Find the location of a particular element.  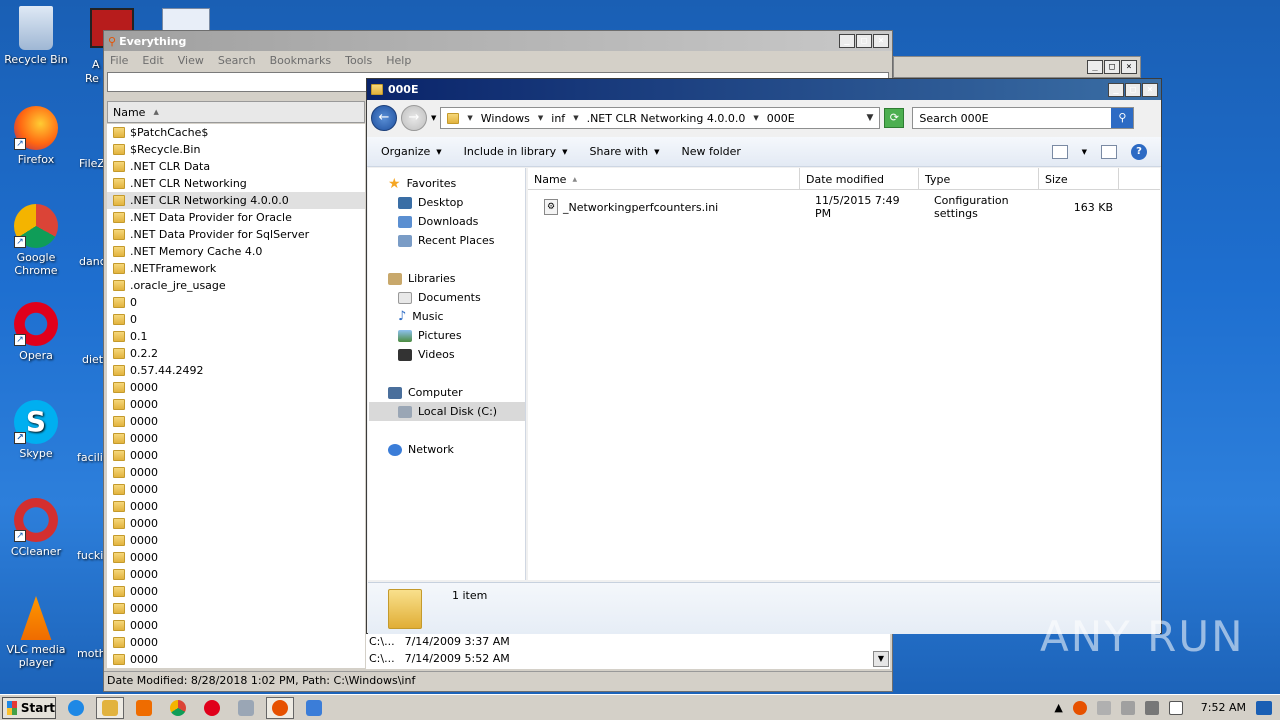

nav-favorites: ★ Favorites is located at coordinates (422, 183).